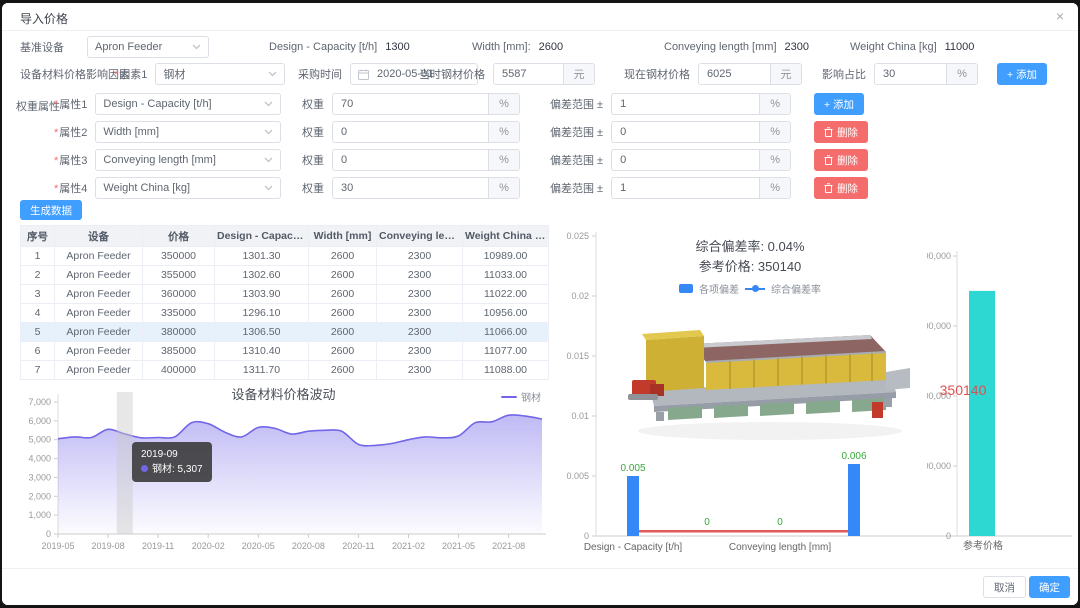  Describe the element at coordinates (893, 47) in the screenshot. I see `param-label: Weight China [kg]` at that location.